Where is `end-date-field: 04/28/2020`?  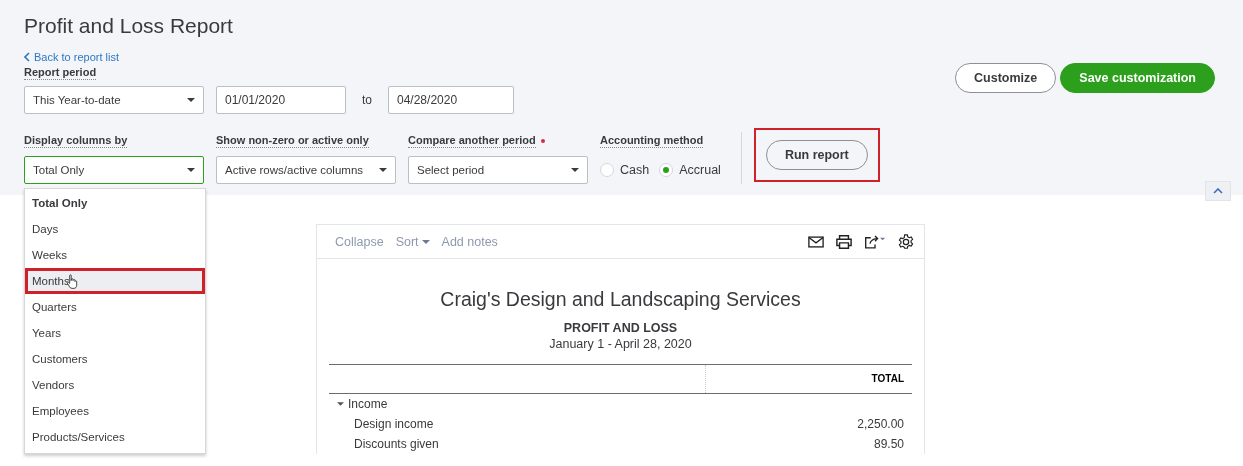 end-date-field: 04/28/2020 is located at coordinates (451, 100).